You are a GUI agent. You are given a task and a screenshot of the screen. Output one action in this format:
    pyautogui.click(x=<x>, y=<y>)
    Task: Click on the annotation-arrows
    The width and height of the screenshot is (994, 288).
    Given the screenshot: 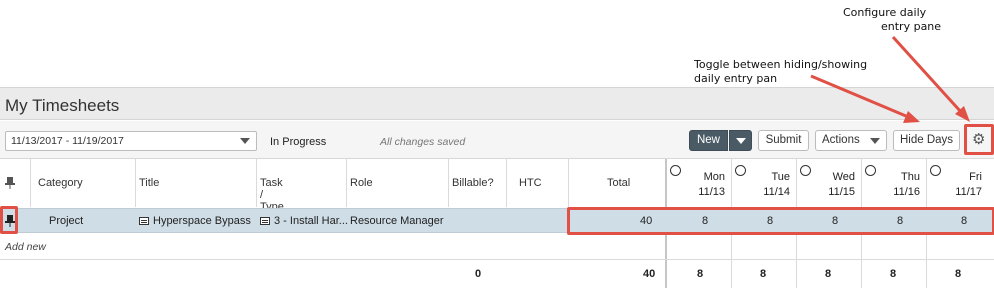 What is the action you would take?
    pyautogui.click(x=890, y=79)
    